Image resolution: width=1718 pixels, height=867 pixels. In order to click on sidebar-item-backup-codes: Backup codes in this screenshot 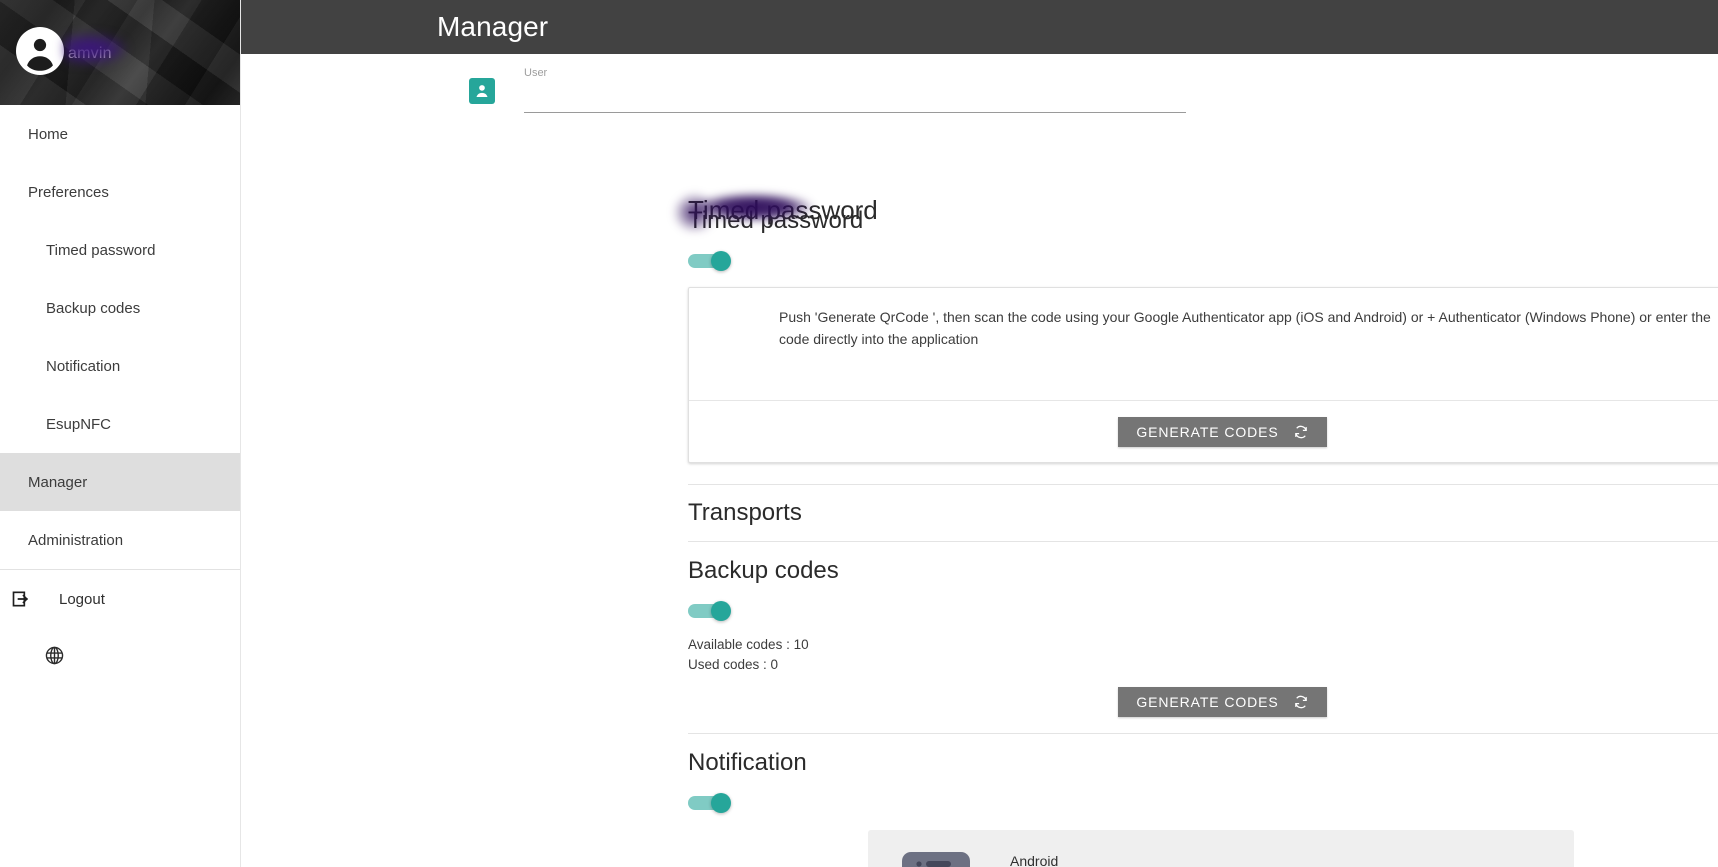, I will do `click(120, 308)`.